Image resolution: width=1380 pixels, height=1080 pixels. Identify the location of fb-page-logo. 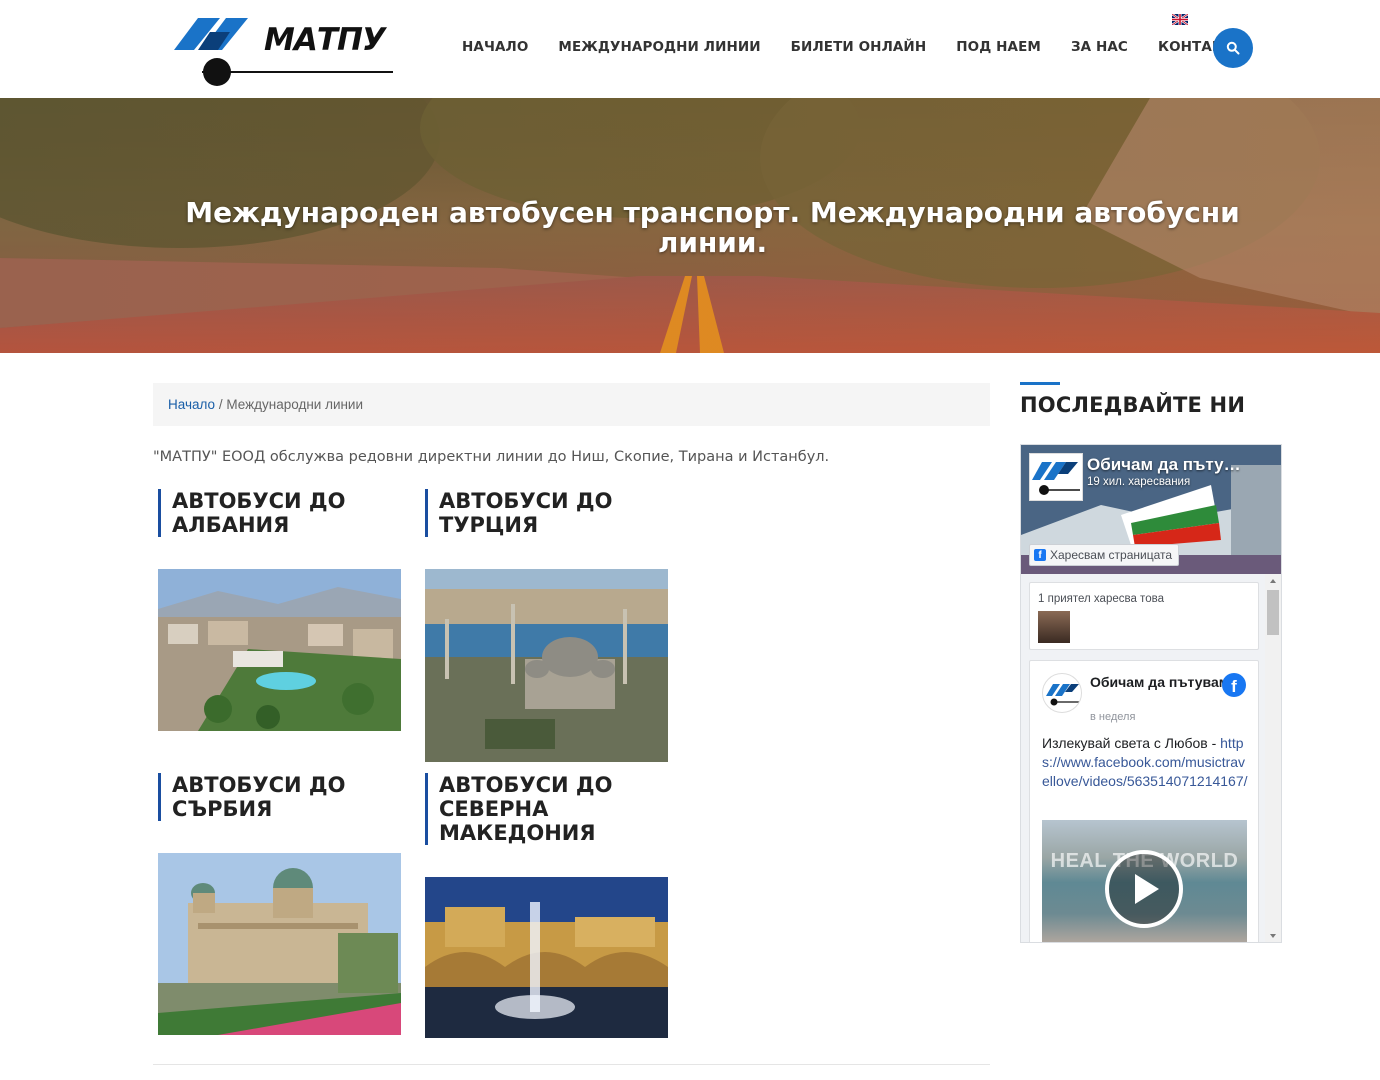
(1056, 477).